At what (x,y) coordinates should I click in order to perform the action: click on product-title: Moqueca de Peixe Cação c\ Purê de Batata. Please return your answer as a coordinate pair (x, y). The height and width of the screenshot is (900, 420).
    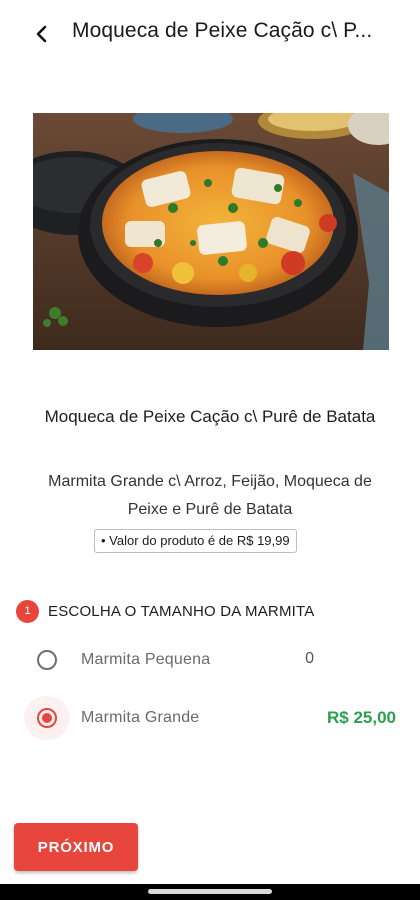
    Looking at the image, I should click on (210, 416).